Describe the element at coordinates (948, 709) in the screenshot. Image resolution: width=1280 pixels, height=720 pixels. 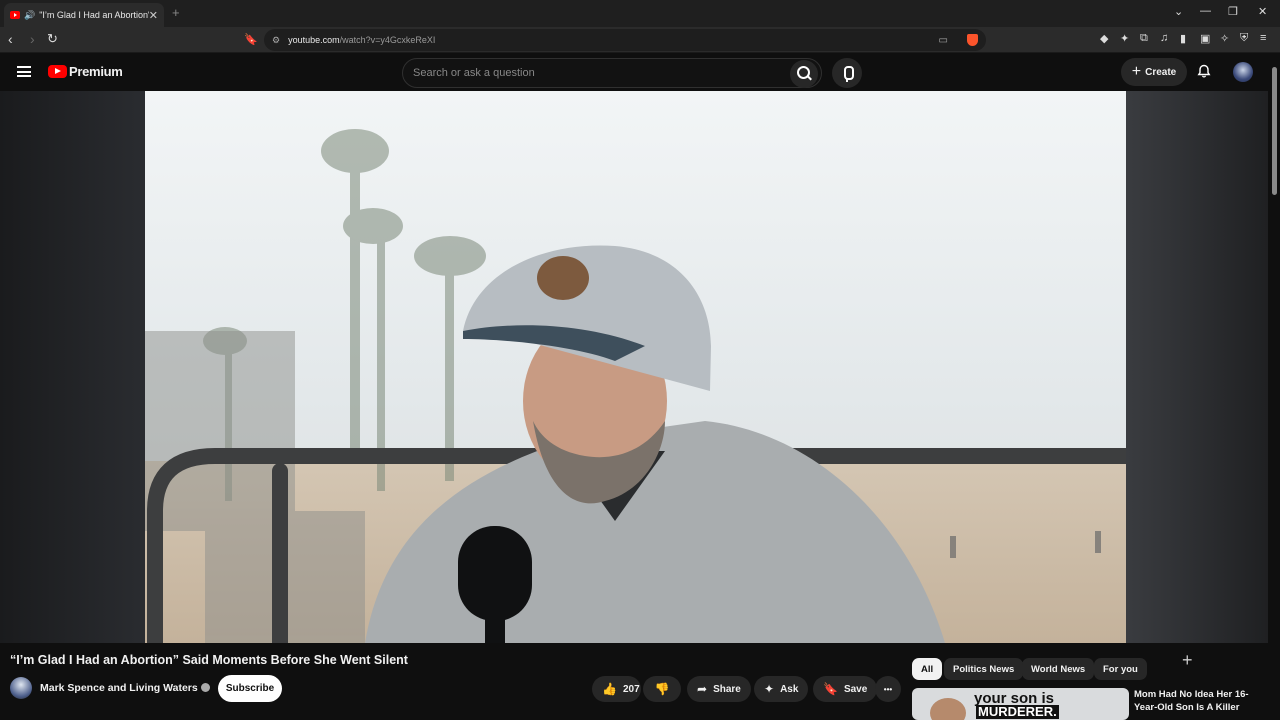
I see `thumbnail-face` at that location.